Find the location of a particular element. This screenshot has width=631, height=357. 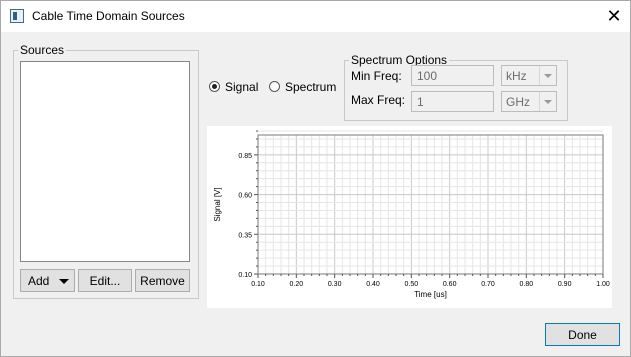

dropdown-arrow-icon is located at coordinates (64, 281).